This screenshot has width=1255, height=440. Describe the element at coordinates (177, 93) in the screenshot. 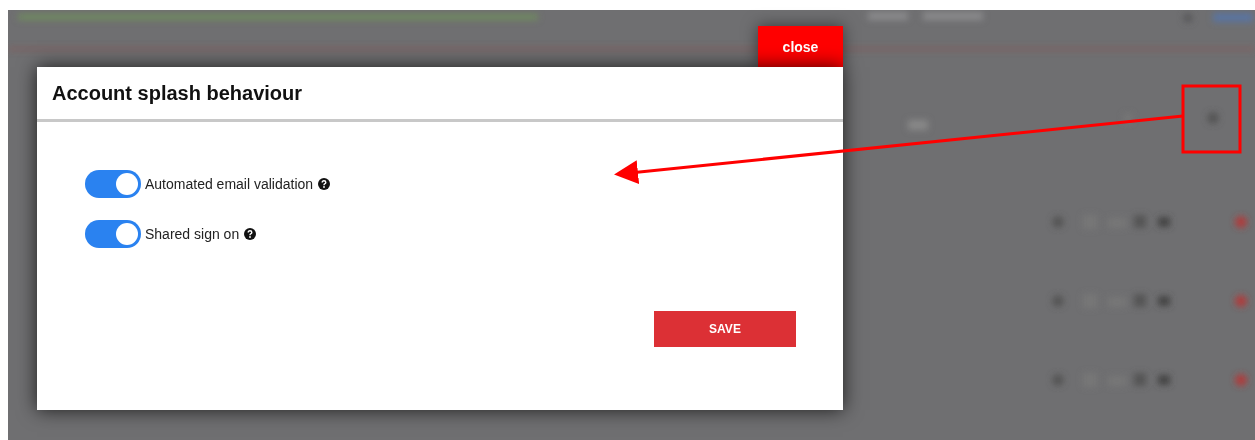

I see `dialog-title: Account splash behaviour` at that location.